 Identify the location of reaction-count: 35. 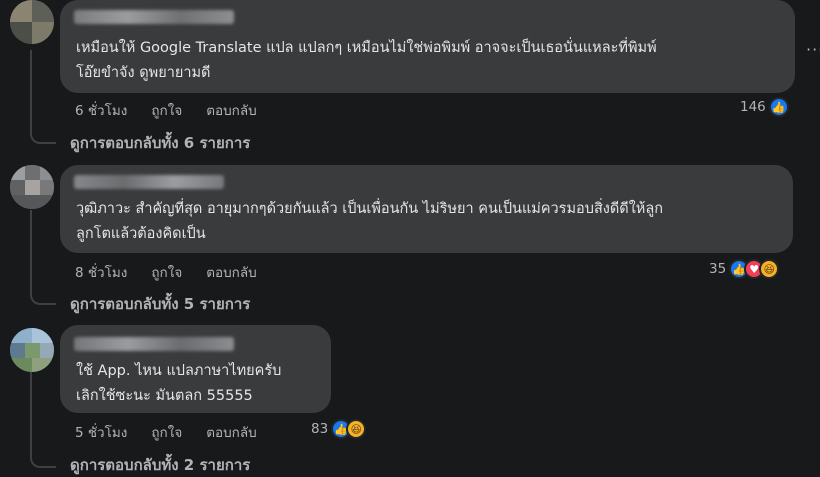
(718, 269).